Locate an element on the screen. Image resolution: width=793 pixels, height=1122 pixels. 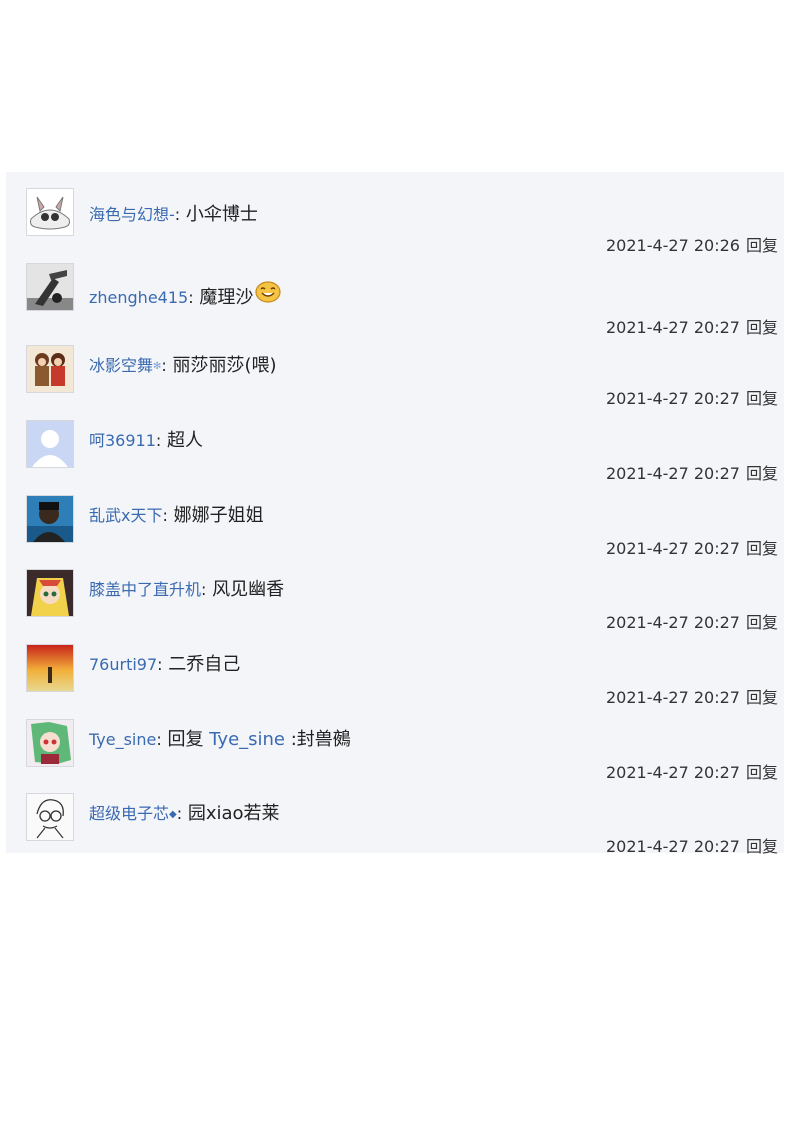
comment-text: 魔理沙 is located at coordinates (226, 297).